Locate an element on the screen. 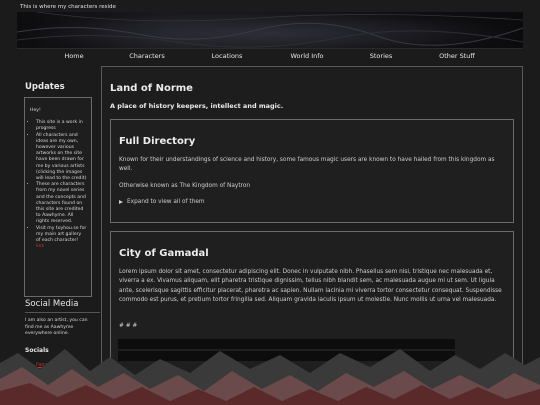 Image resolution: width=540 pixels, height=405 pixels. full-directory-title: Full Directory is located at coordinates (157, 141).